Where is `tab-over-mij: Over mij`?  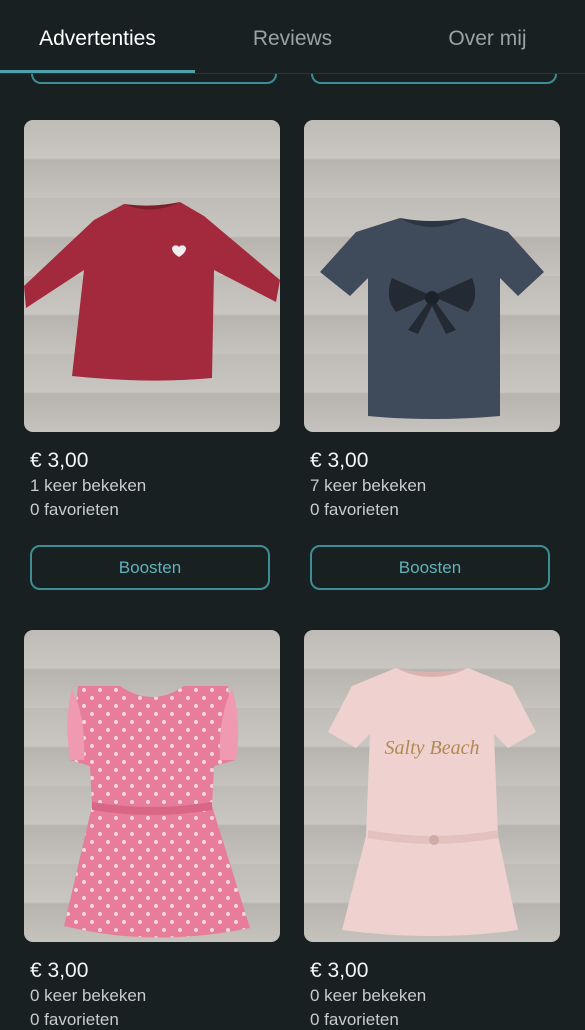
tab-over-mij: Over mij is located at coordinates (487, 36).